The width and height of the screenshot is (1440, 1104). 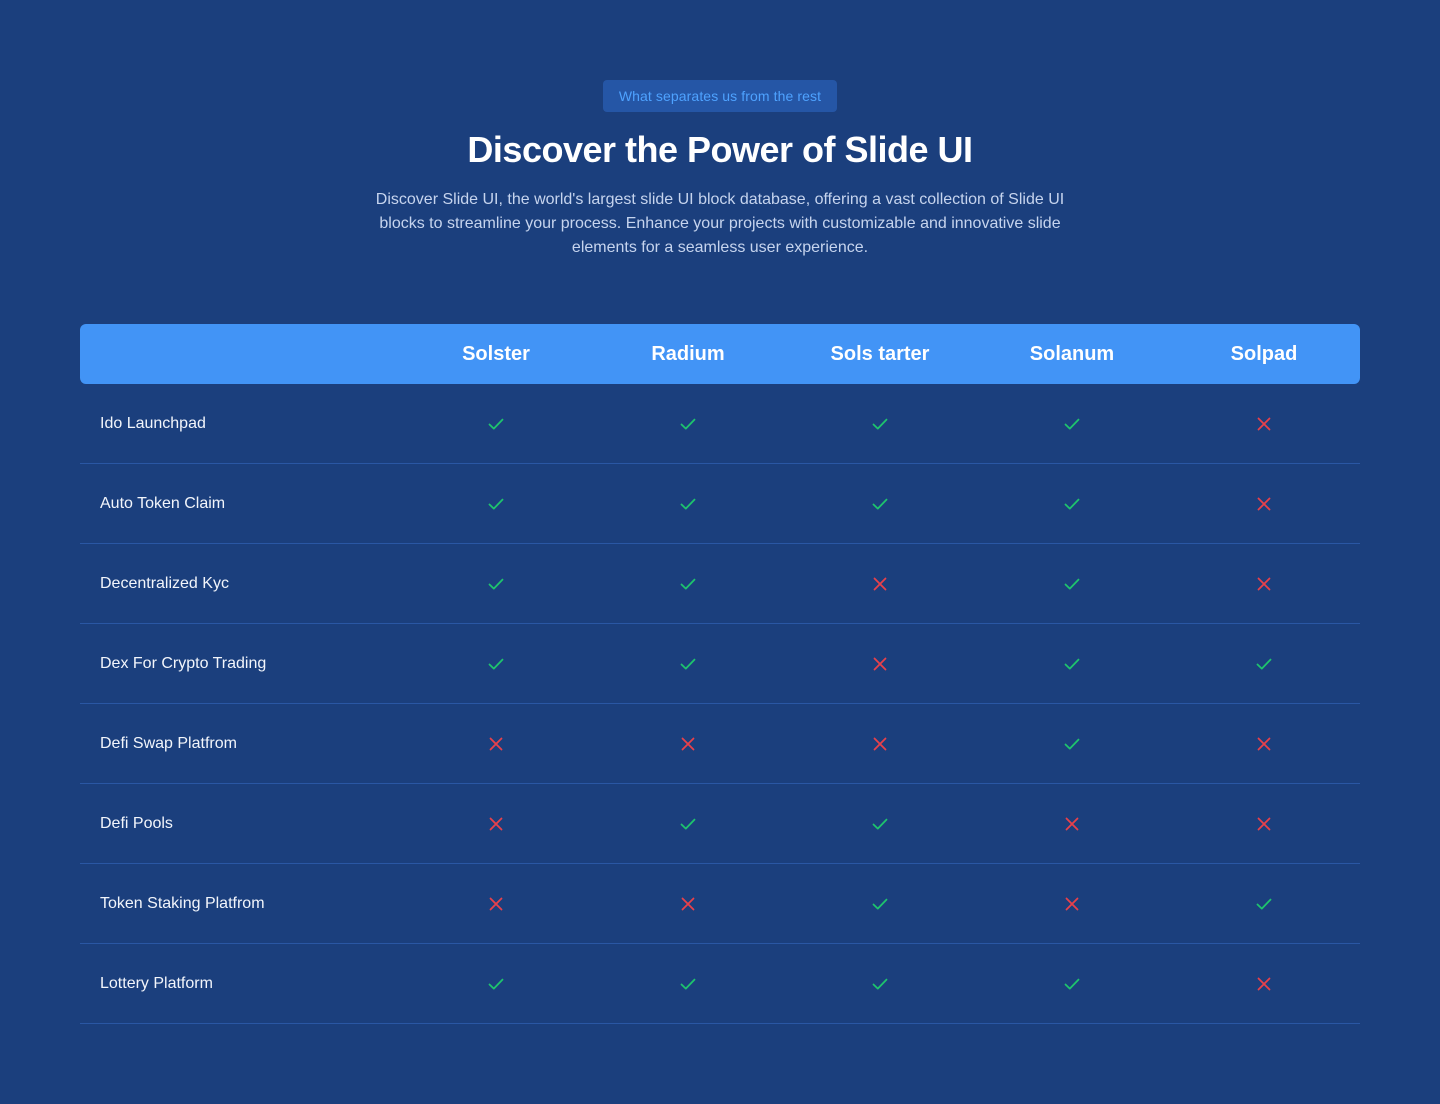 I want to click on section-badge: What separates us from the rest, so click(x=720, y=96).